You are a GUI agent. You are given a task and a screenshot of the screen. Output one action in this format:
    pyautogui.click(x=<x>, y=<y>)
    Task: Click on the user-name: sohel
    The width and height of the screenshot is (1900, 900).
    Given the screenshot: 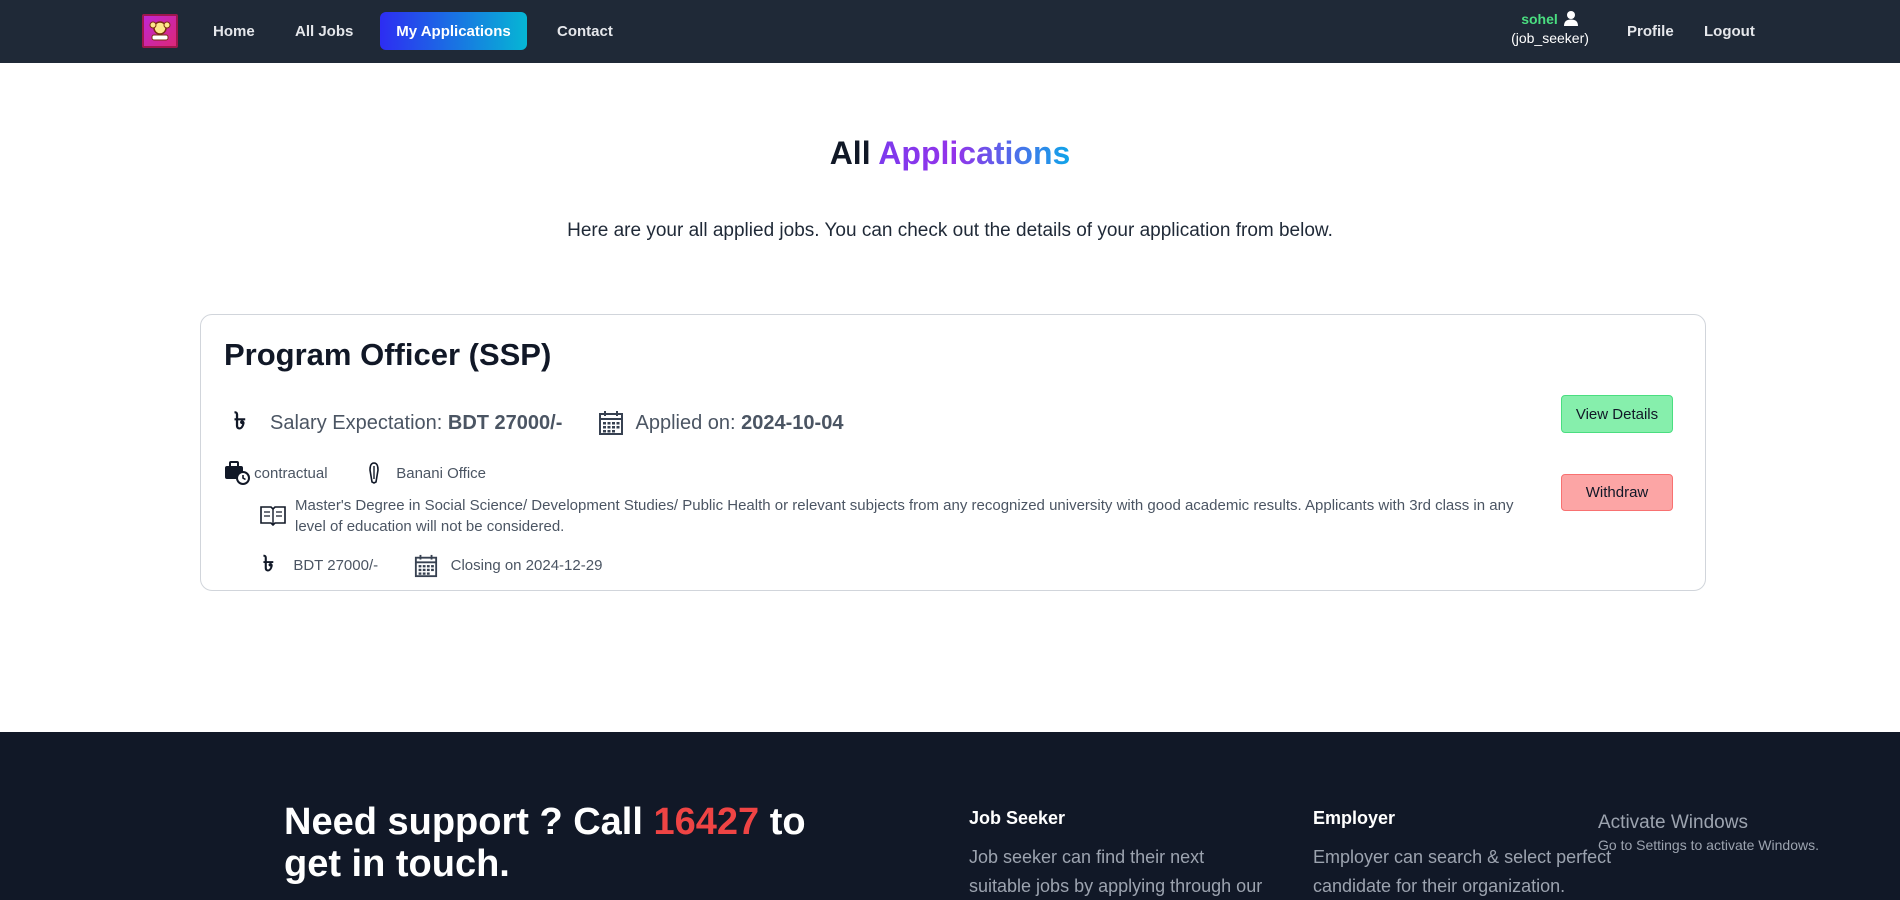 What is the action you would take?
    pyautogui.click(x=1539, y=18)
    